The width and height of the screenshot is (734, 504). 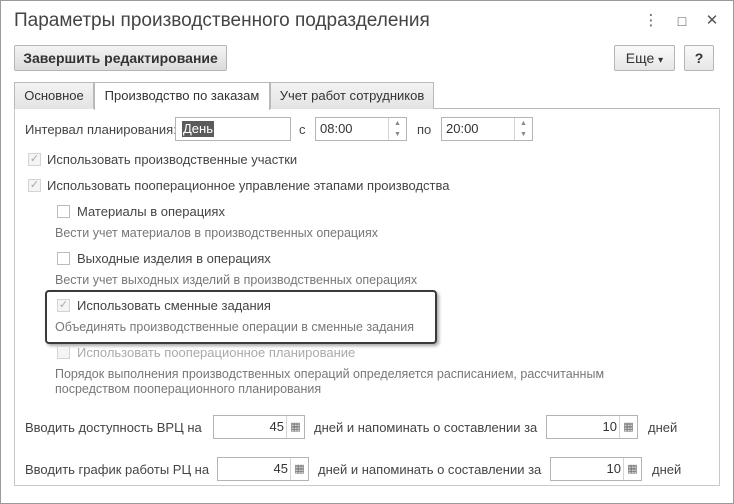 I want to click on materials-checkbox, so click(x=63, y=211).